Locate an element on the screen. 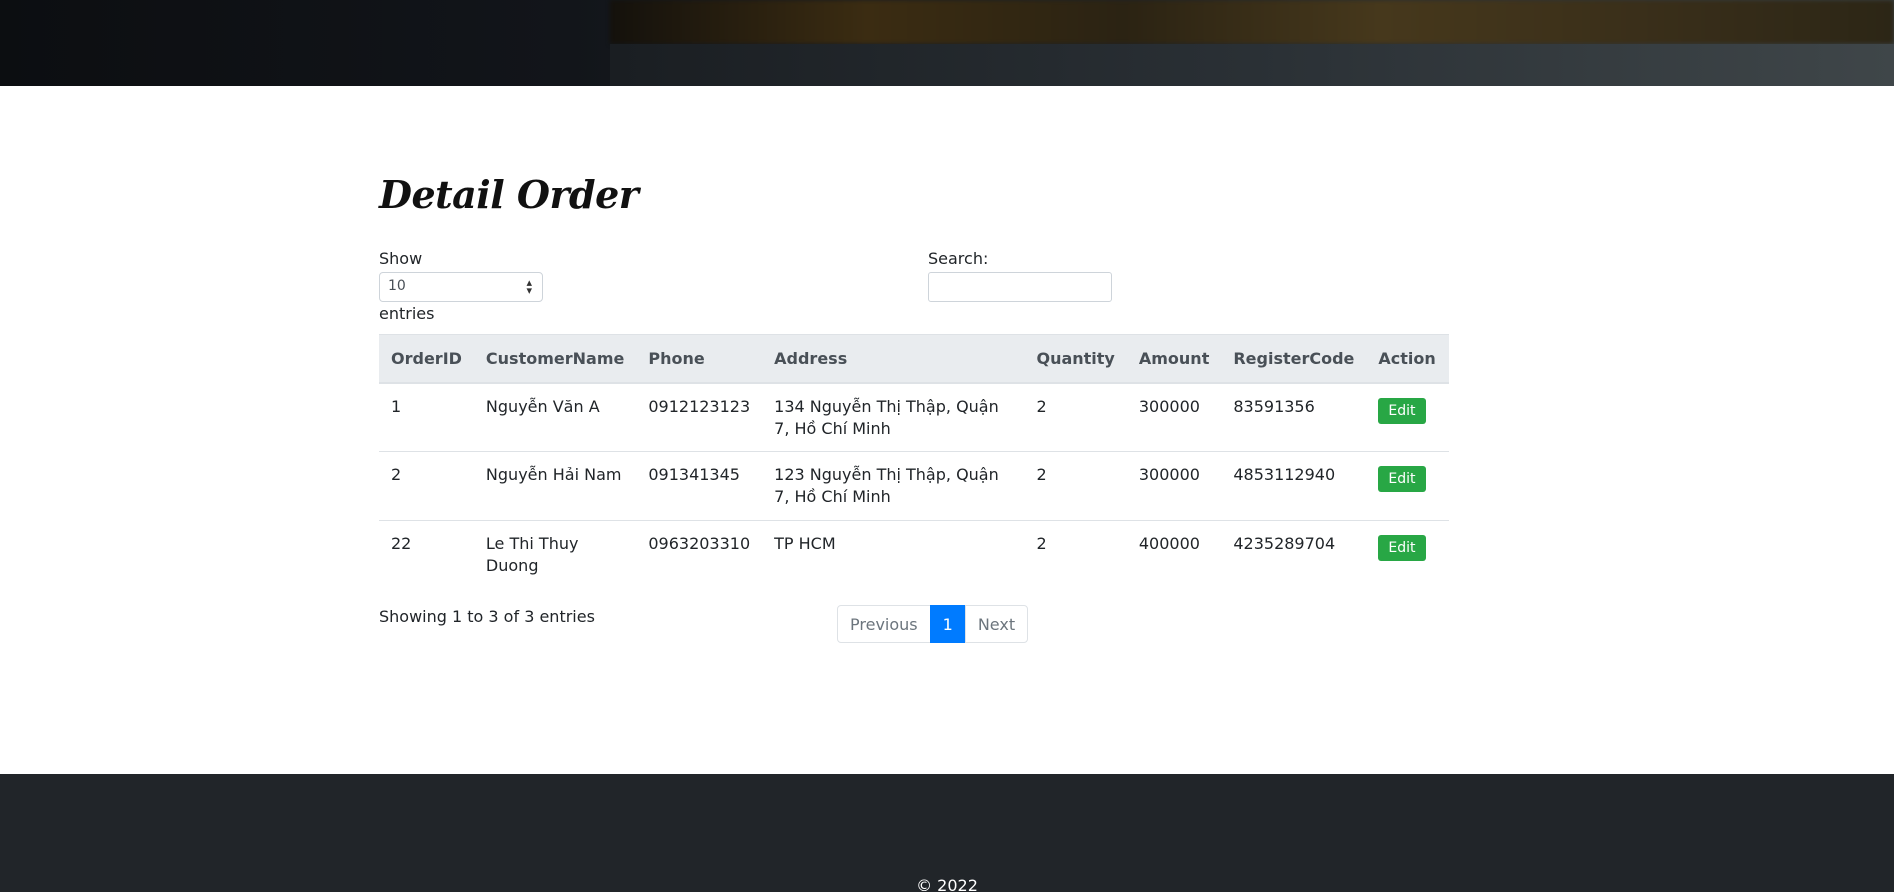 The height and width of the screenshot is (892, 1894). cell-address: 134 Nguyễn Thị Thập, Quận 7, Hồ Chí Minh is located at coordinates (893, 417).